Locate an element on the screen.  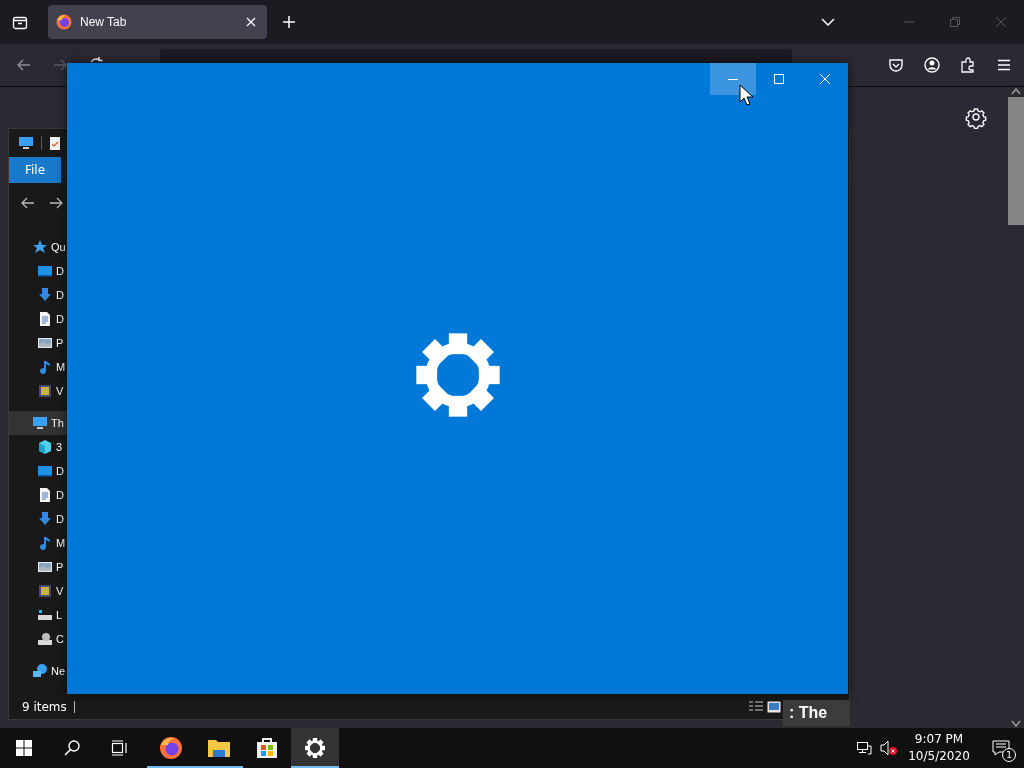
heading-text: : The is located at coordinates (808, 712).